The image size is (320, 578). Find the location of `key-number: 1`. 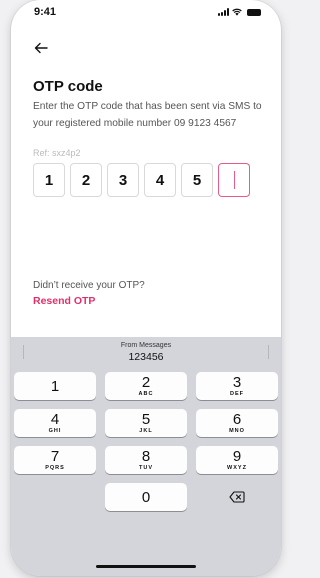

key-number: 1 is located at coordinates (55, 386).